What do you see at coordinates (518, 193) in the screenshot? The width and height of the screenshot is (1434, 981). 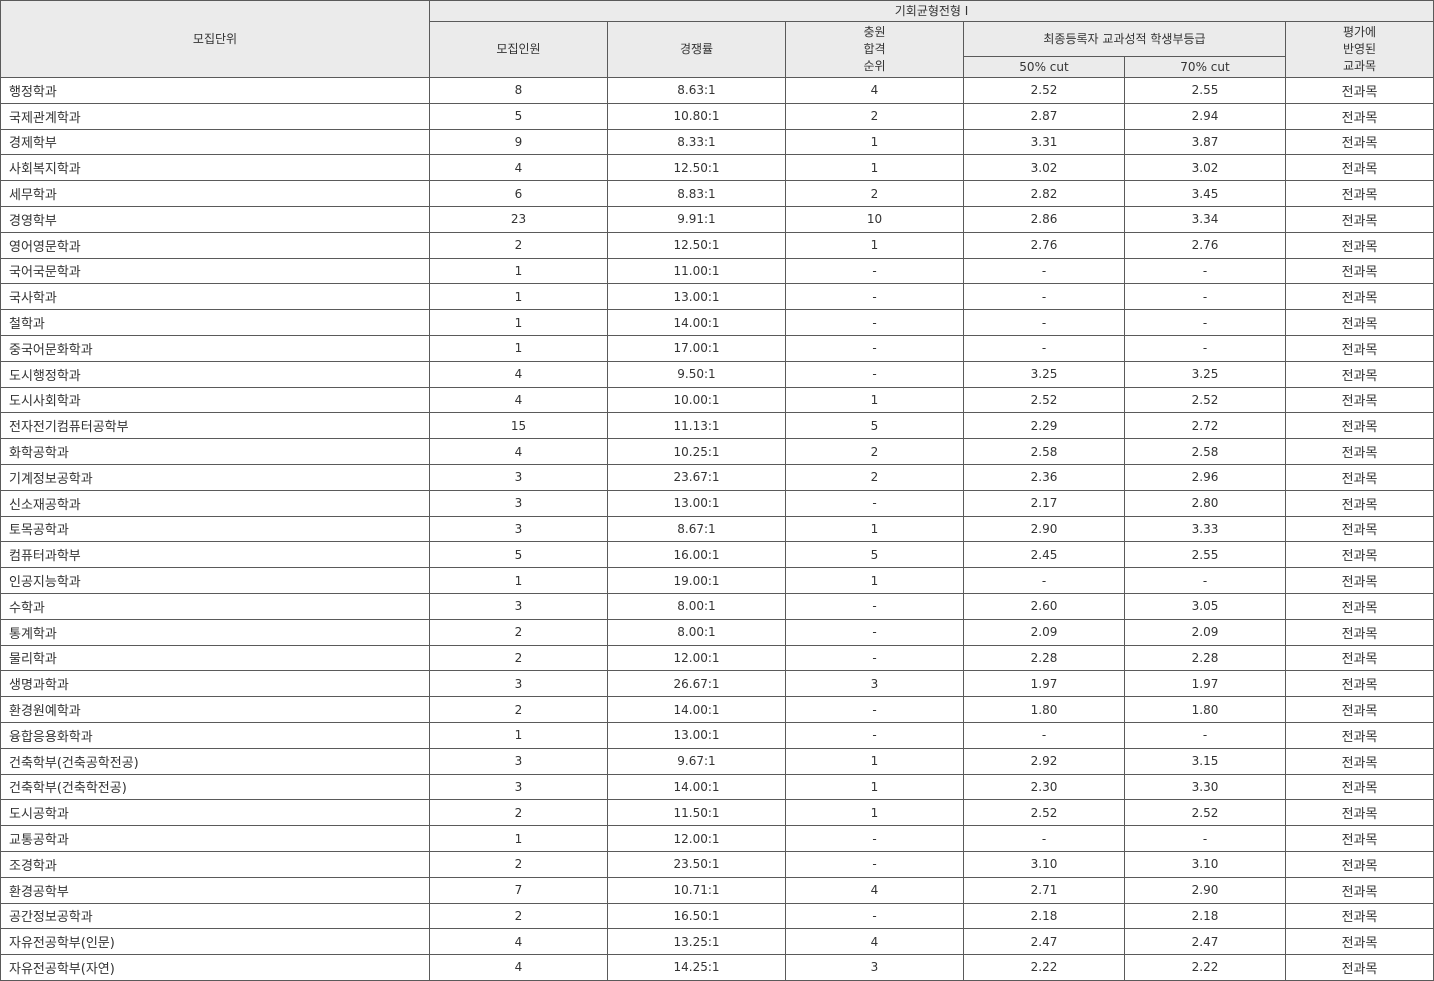 I see `cell-quota: 6` at bounding box center [518, 193].